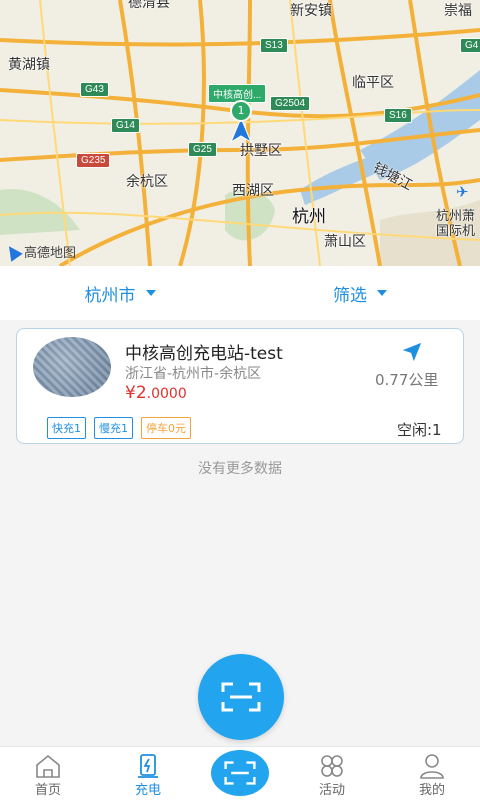 The image size is (480, 800). Describe the element at coordinates (311, 11) in the screenshot. I see `map-label-xinanzhen: 新安镇` at that location.